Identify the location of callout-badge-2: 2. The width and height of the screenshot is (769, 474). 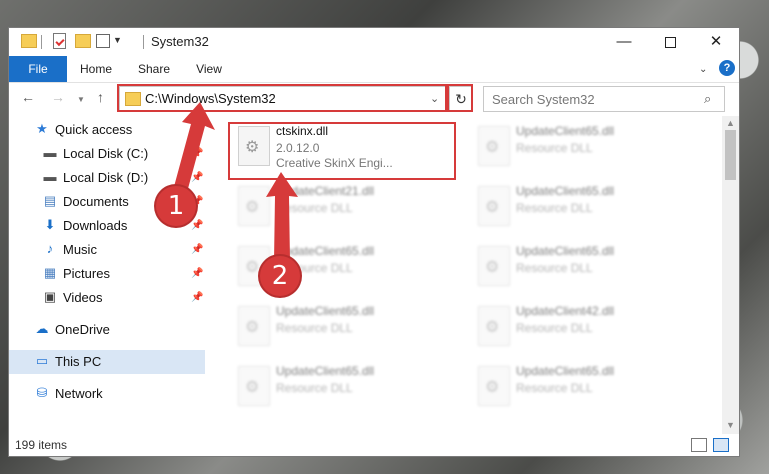
(280, 276).